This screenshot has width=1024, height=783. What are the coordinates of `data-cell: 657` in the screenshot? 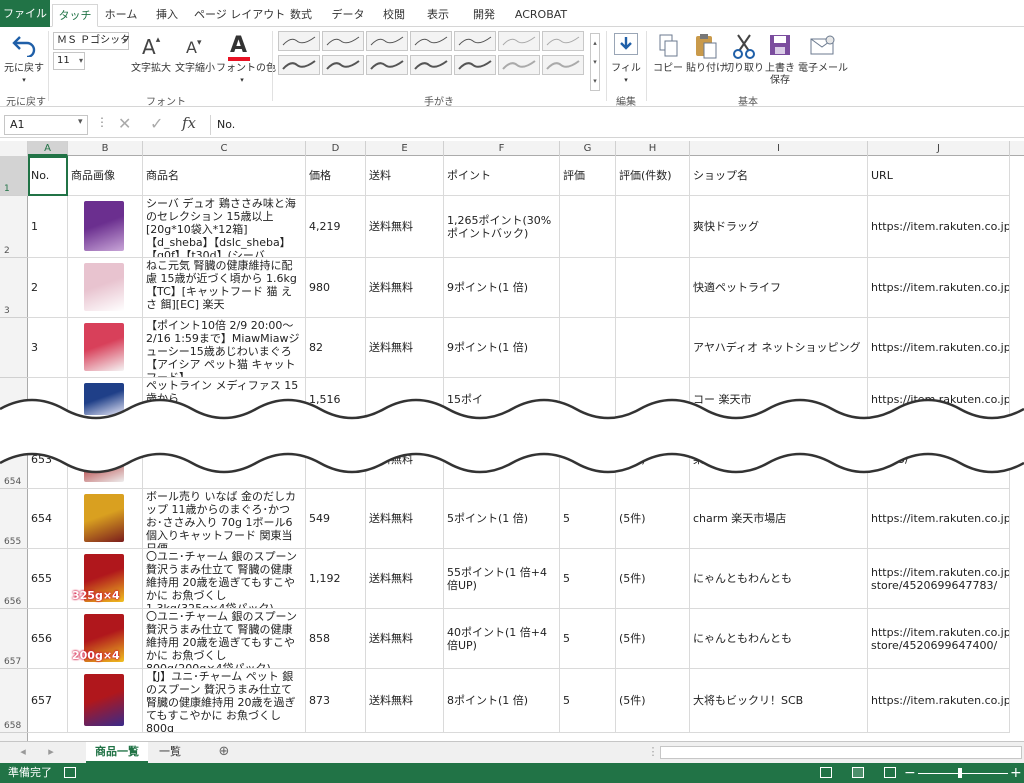 It's located at (48, 701).